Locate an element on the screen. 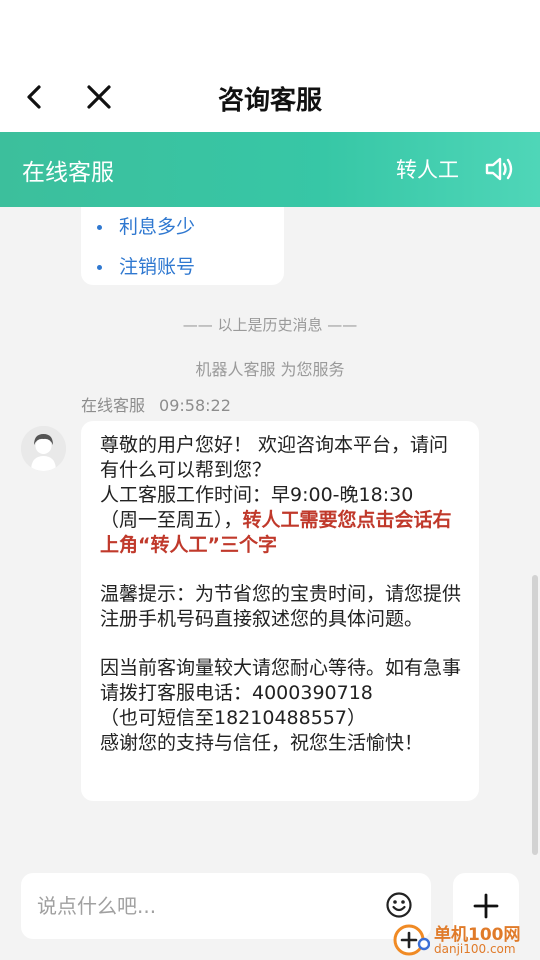 The width and height of the screenshot is (540, 960). plus-icon is located at coordinates (486, 906).